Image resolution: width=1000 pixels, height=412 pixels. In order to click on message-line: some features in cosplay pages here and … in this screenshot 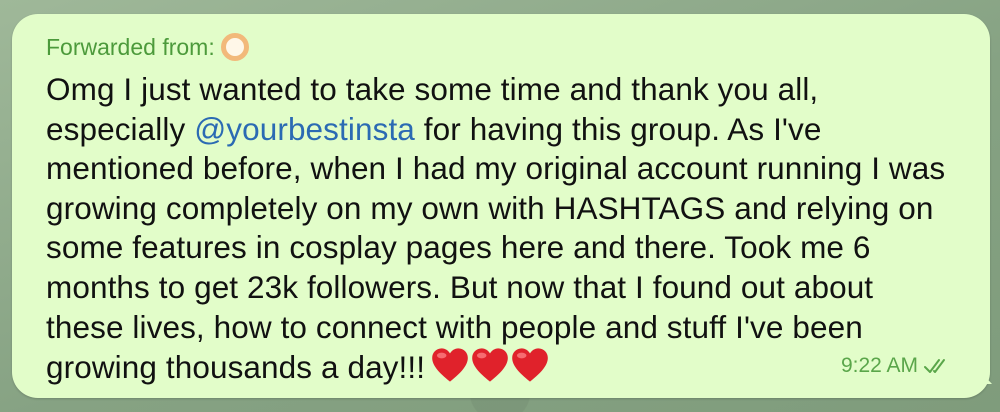, I will do `click(458, 247)`.